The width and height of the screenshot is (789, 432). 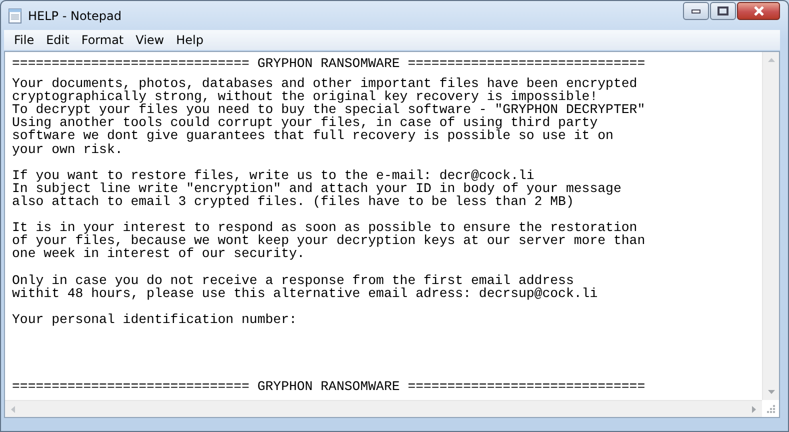 I want to click on menu-item: Format, so click(x=102, y=40).